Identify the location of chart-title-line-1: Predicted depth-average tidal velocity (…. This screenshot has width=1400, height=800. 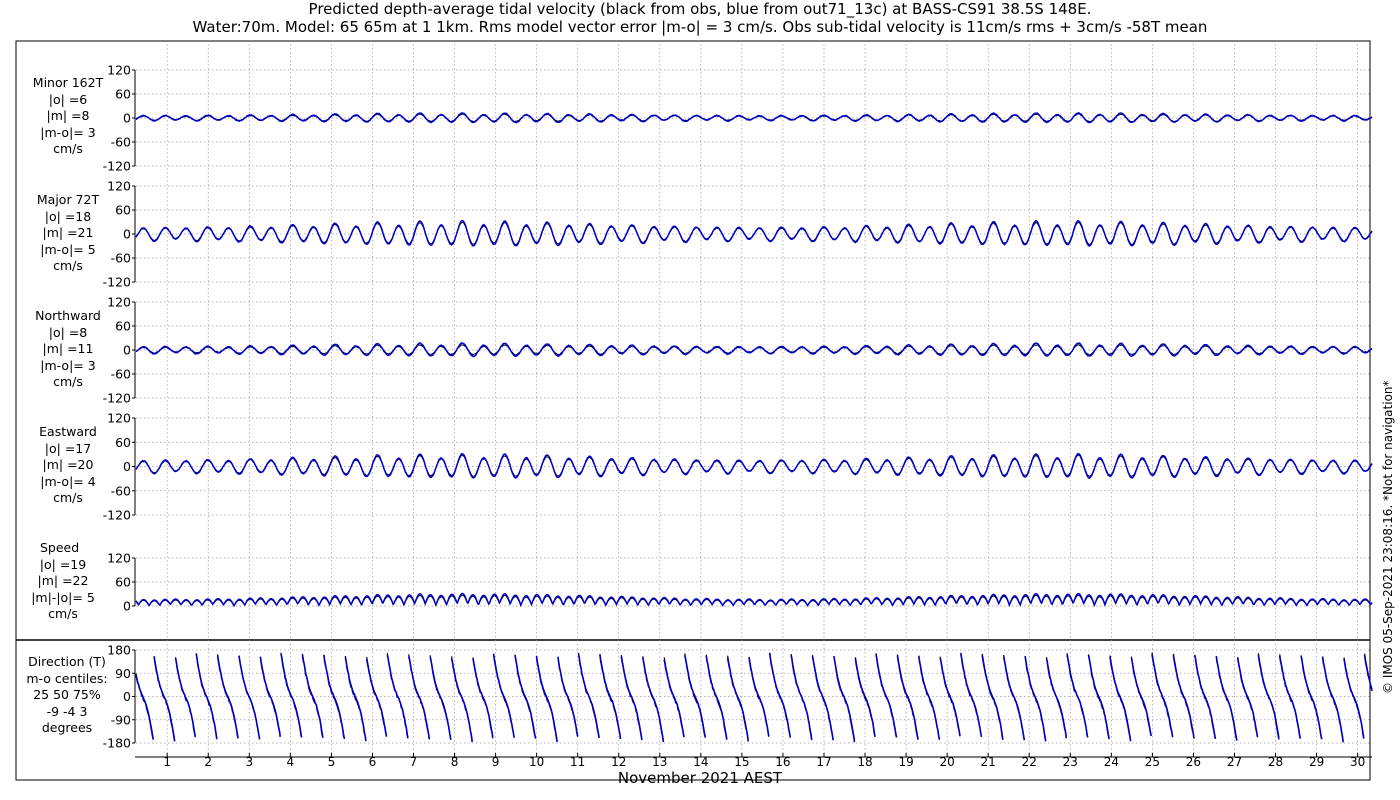
(700, 9).